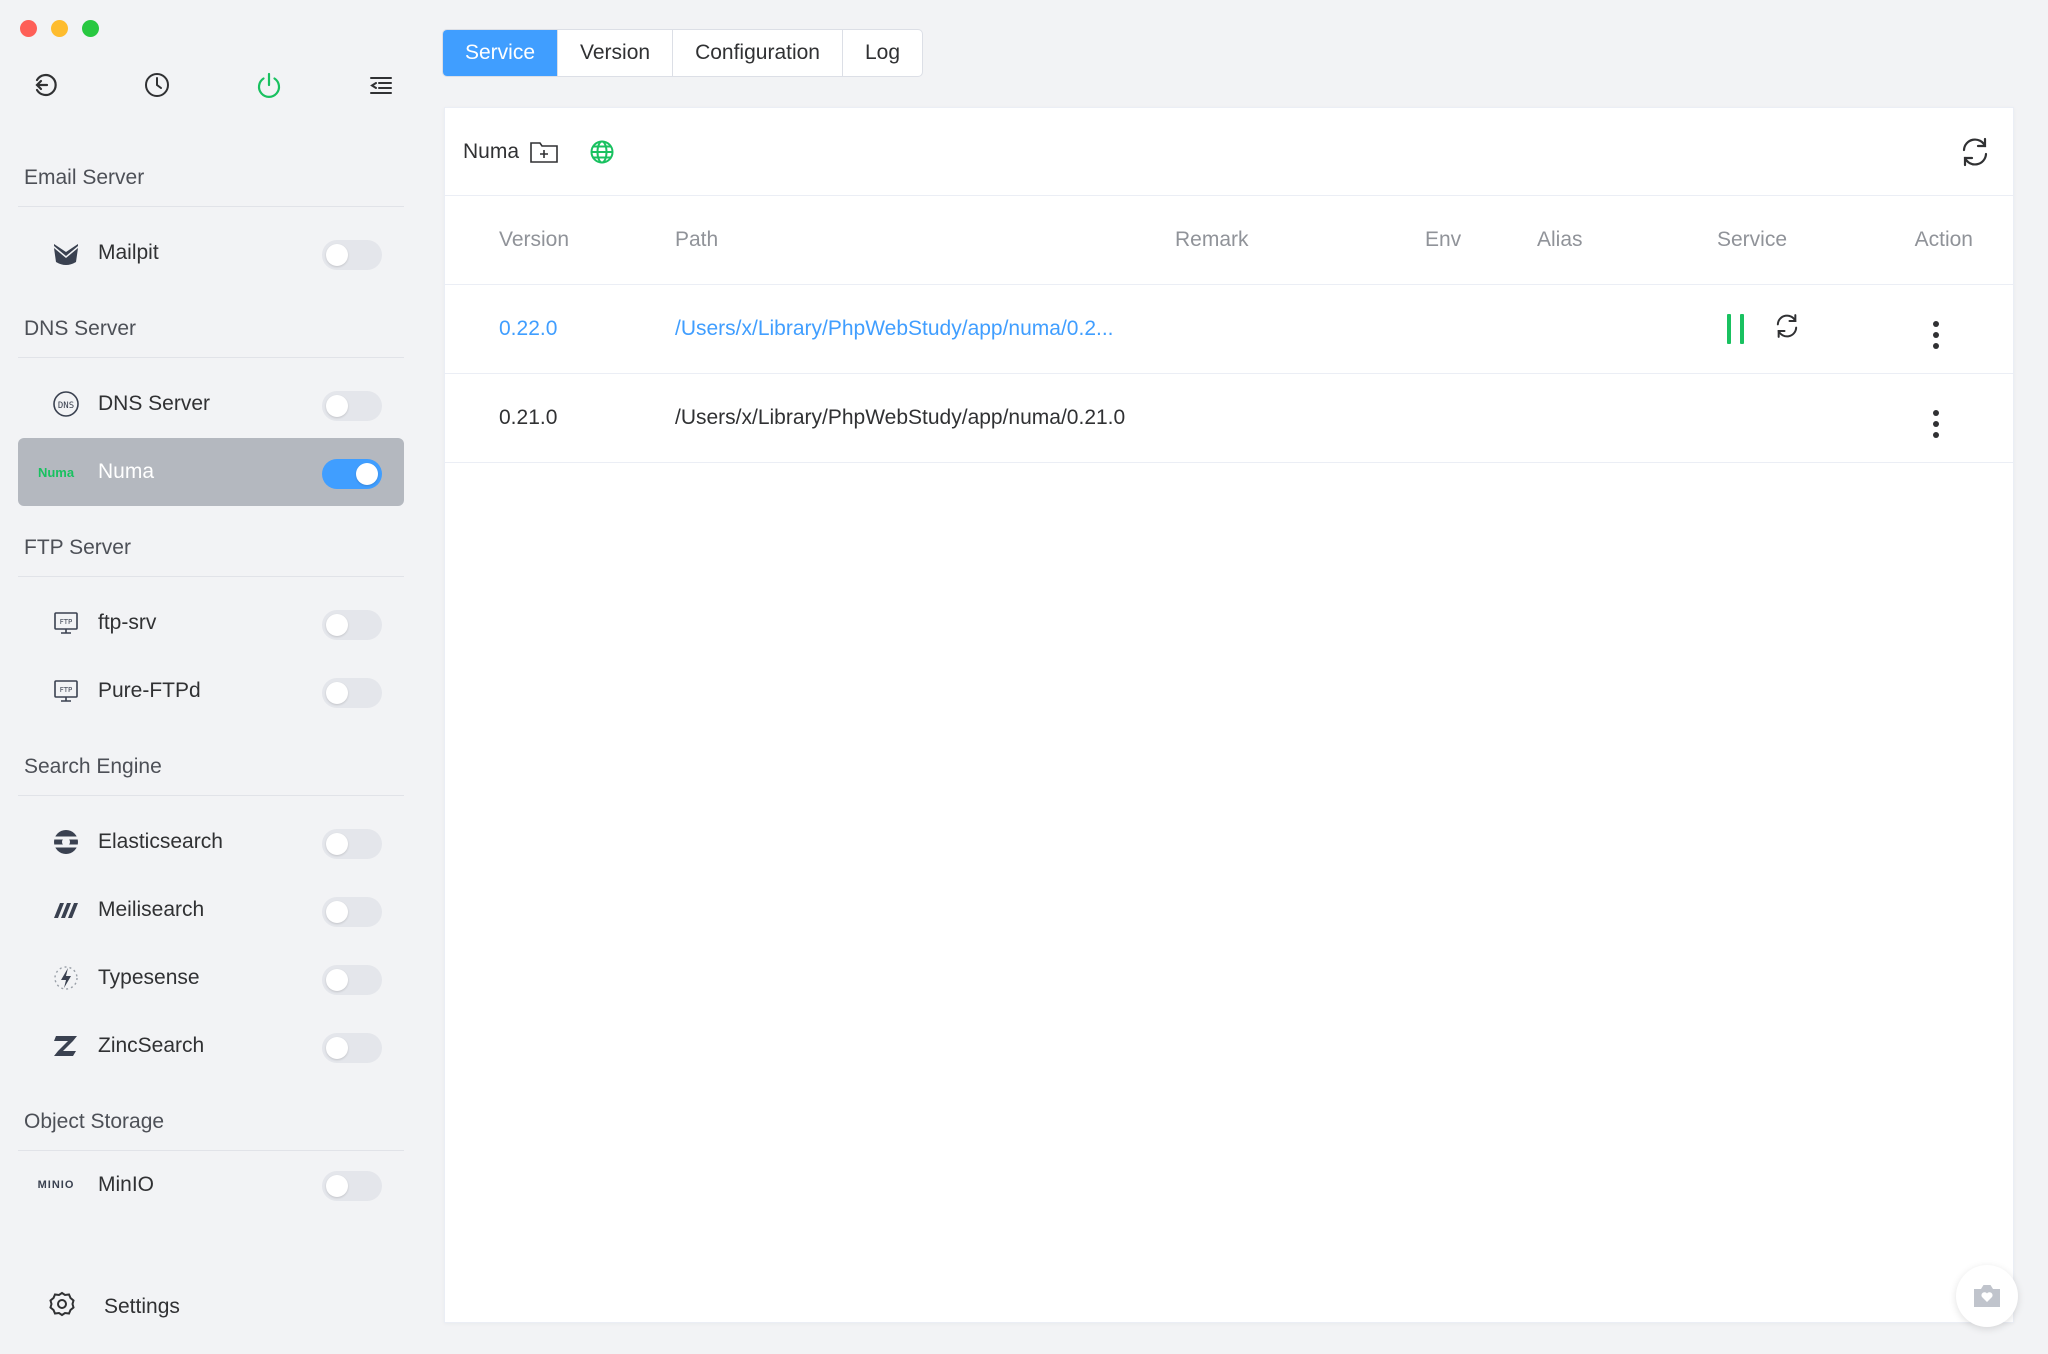 The image size is (2048, 1354). I want to click on minio-toggle, so click(352, 1186).